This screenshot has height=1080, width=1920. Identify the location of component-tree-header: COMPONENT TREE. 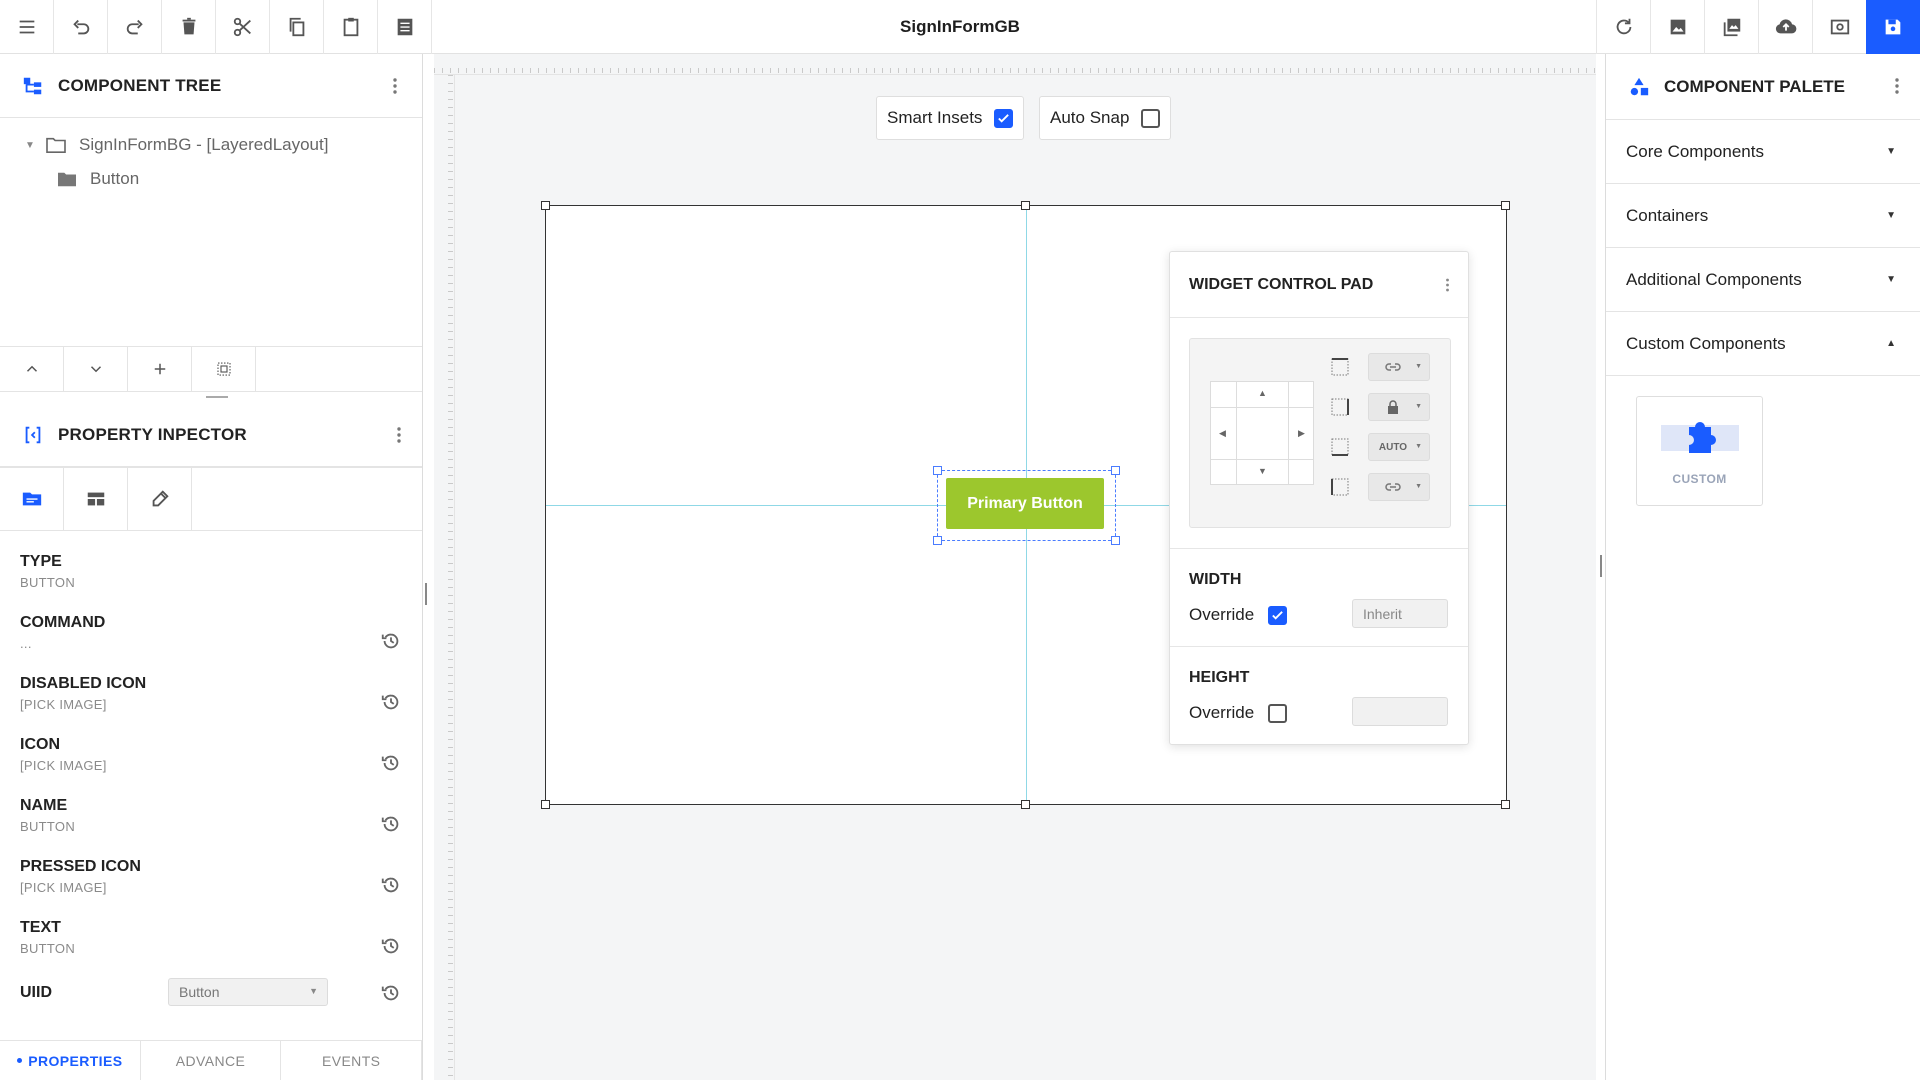
(211, 86).